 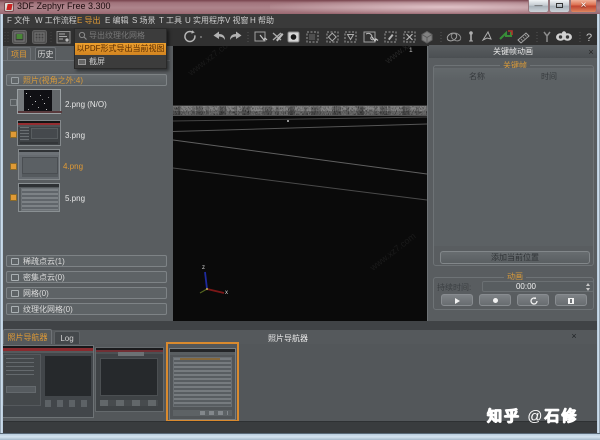 What do you see at coordinates (226, 293) in the screenshot?
I see `svg-text: x` at bounding box center [226, 293].